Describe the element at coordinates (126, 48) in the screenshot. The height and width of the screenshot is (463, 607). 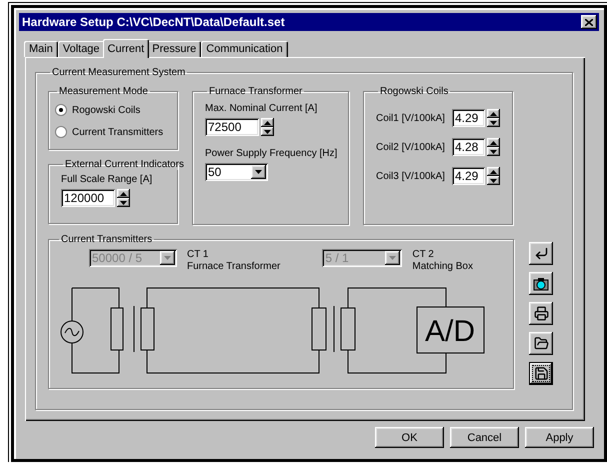
I see `tab: Current` at that location.